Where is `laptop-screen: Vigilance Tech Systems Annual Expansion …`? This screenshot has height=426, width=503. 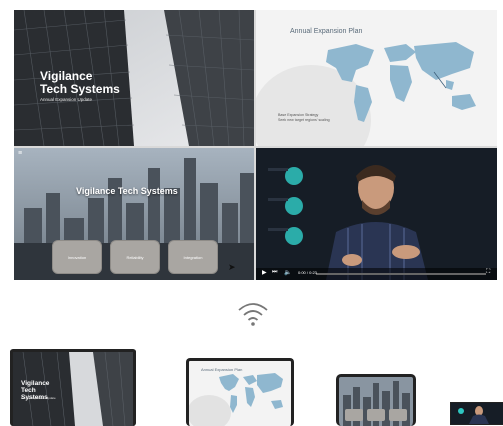
laptop-screen: Vigilance Tech Systems Annual Expansion … is located at coordinates (73, 389).